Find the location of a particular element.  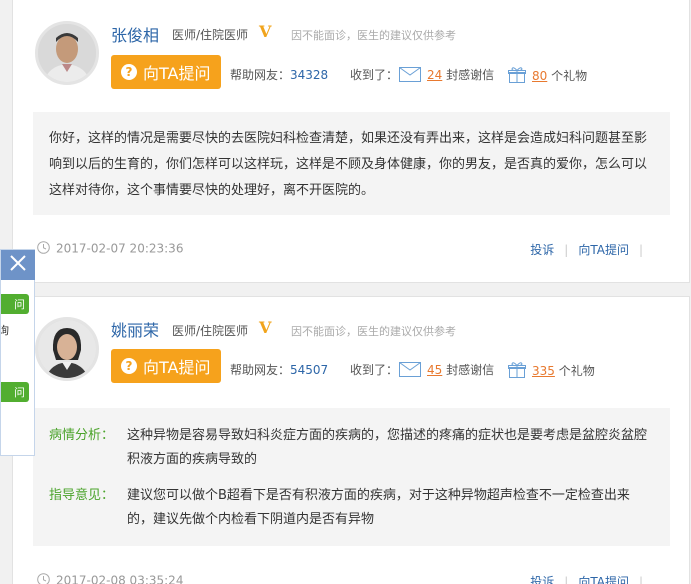

answer-time: 2017-02-08 03:35:24 is located at coordinates (120, 578).